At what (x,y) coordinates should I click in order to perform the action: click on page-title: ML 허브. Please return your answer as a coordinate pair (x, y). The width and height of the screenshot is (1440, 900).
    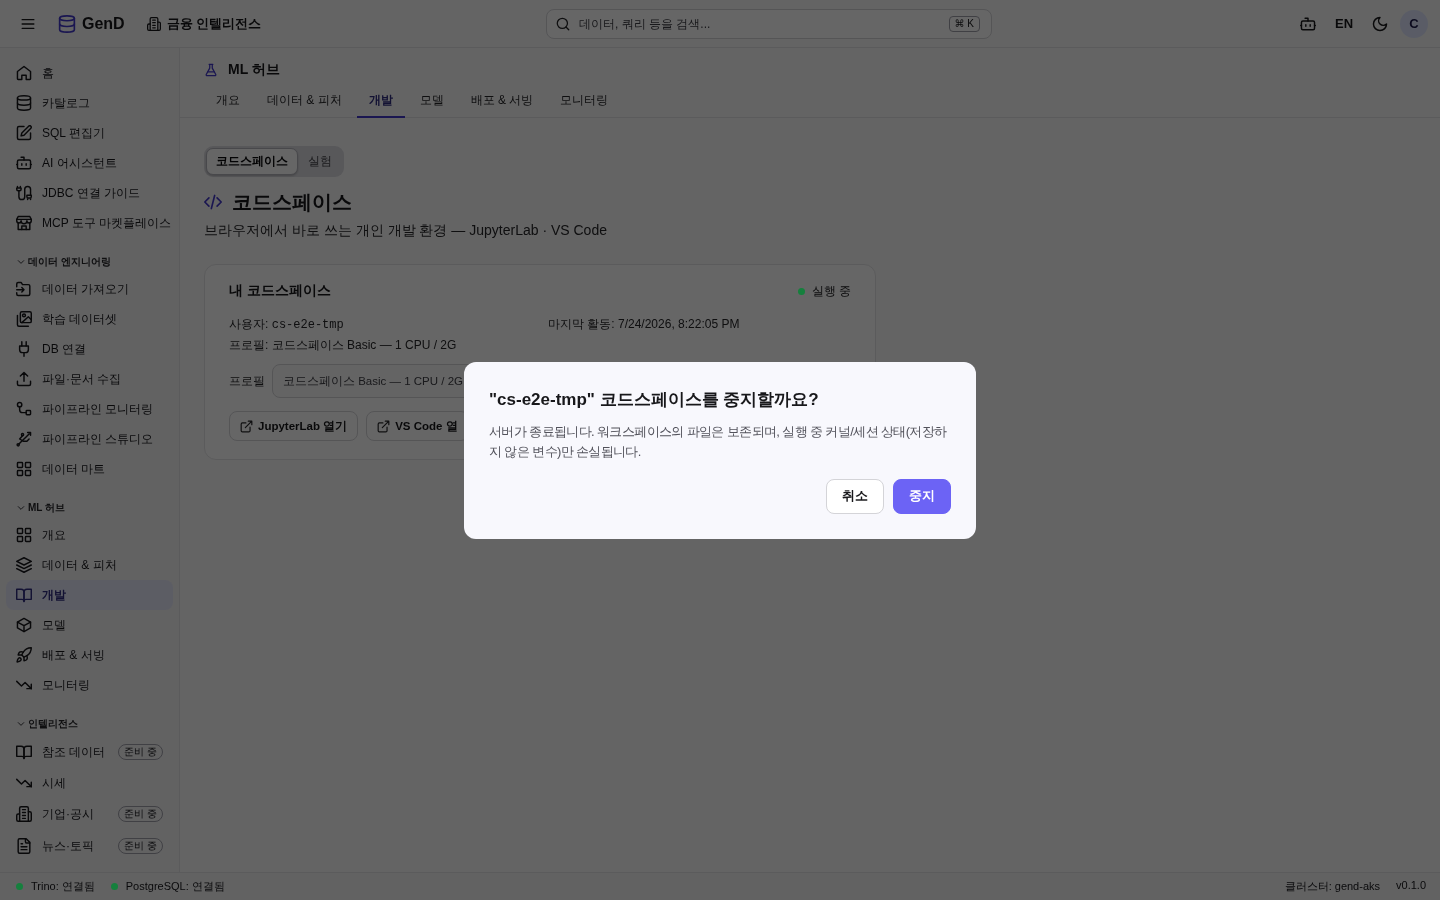
    Looking at the image, I should click on (254, 70).